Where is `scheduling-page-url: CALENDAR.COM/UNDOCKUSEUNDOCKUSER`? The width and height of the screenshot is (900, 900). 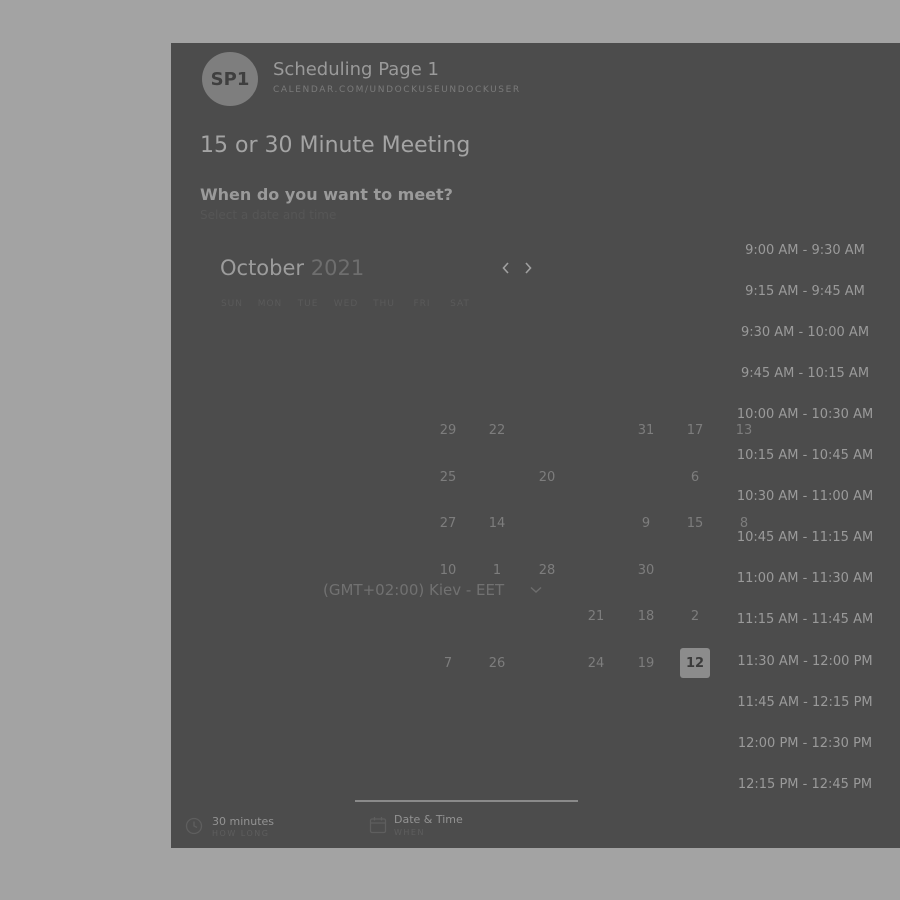 scheduling-page-url: CALENDAR.COM/UNDOCKUSEUNDOCKUSER is located at coordinates (397, 90).